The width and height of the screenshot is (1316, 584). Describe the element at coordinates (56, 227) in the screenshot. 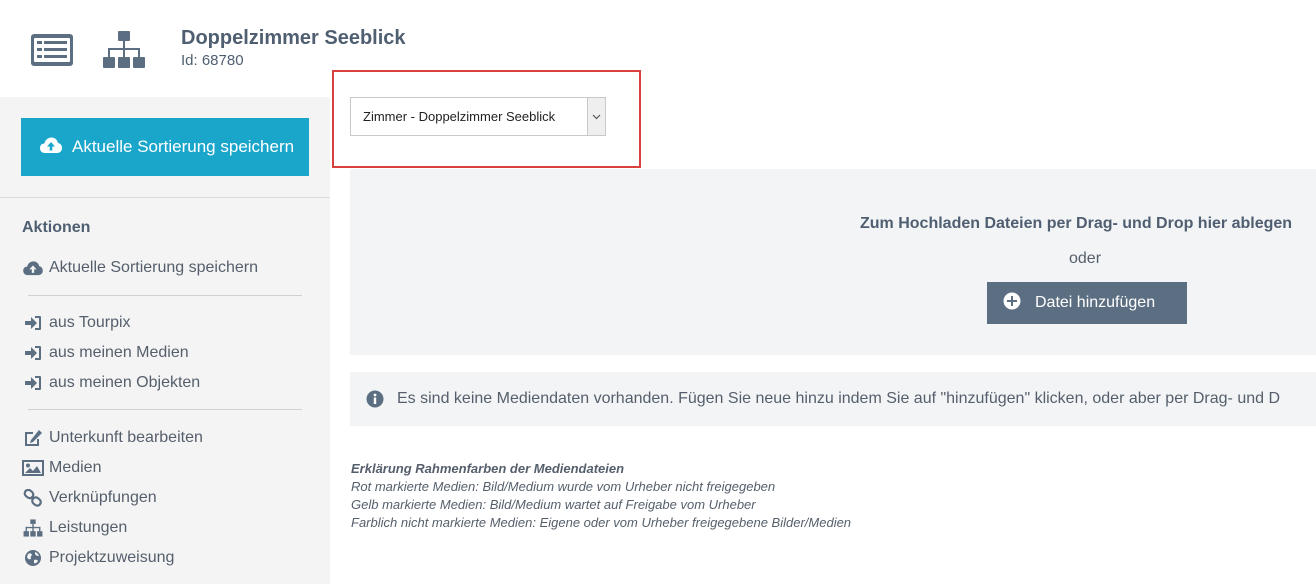

I see `actions-heading: Aktionen` at that location.